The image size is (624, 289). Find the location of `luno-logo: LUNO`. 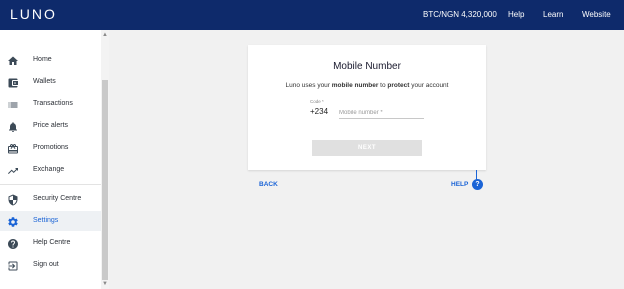

luno-logo: LUNO is located at coordinates (33, 14).